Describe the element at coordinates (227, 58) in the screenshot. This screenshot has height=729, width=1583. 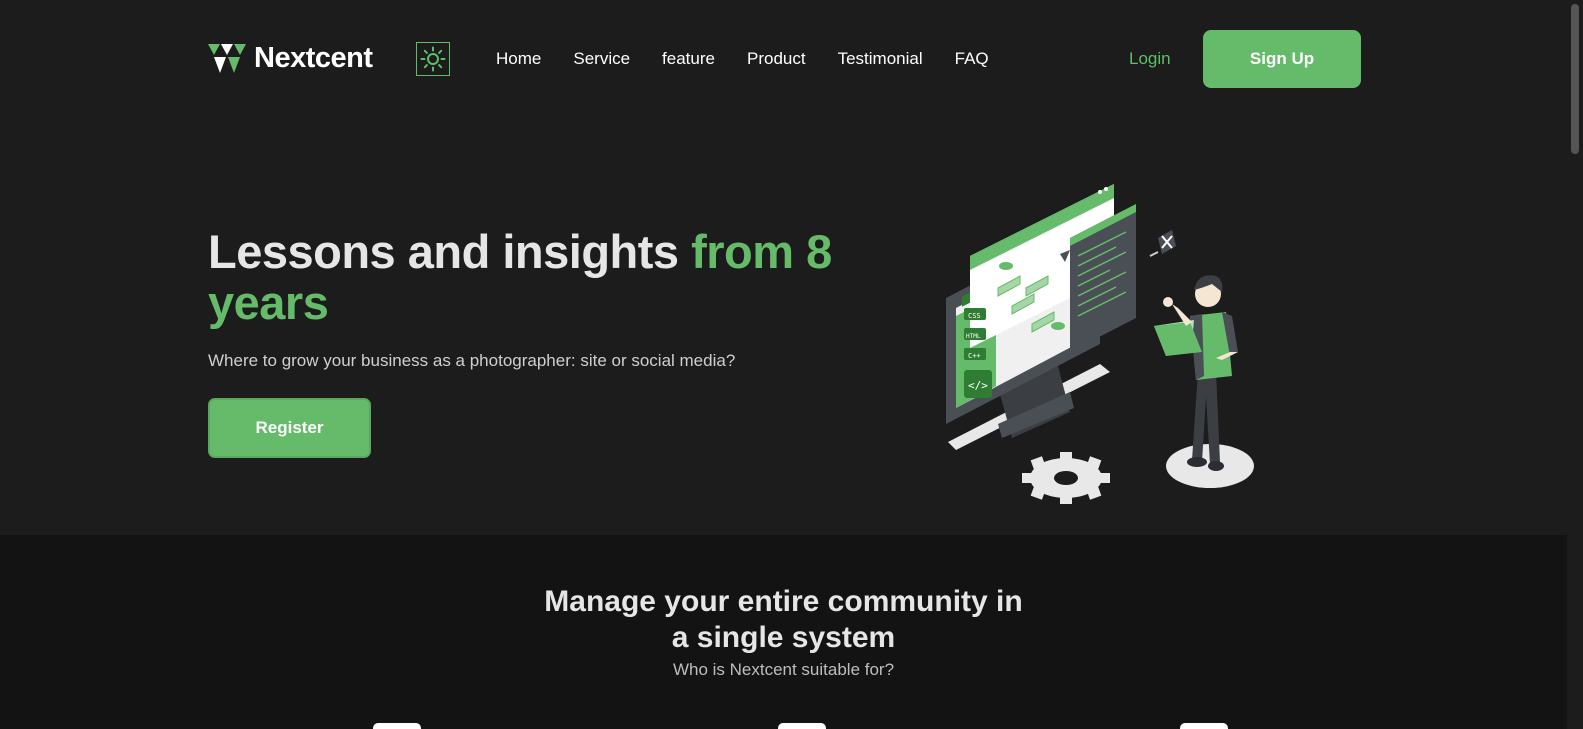
I see `logo-icon` at that location.